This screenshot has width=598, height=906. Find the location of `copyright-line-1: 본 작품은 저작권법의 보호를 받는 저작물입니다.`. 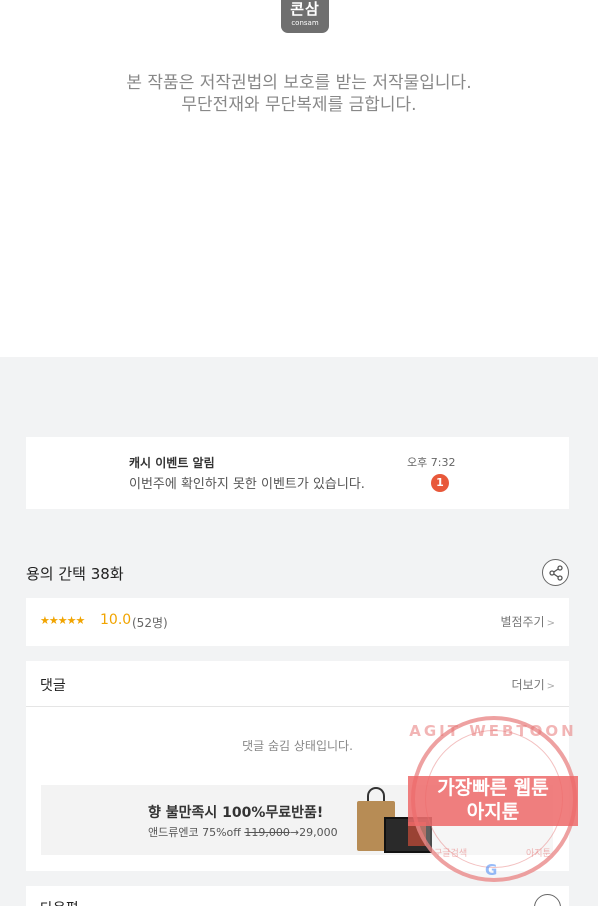

copyright-line-1: 본 작품은 저작권법의 보호를 받는 저작물입니다. is located at coordinates (299, 83).